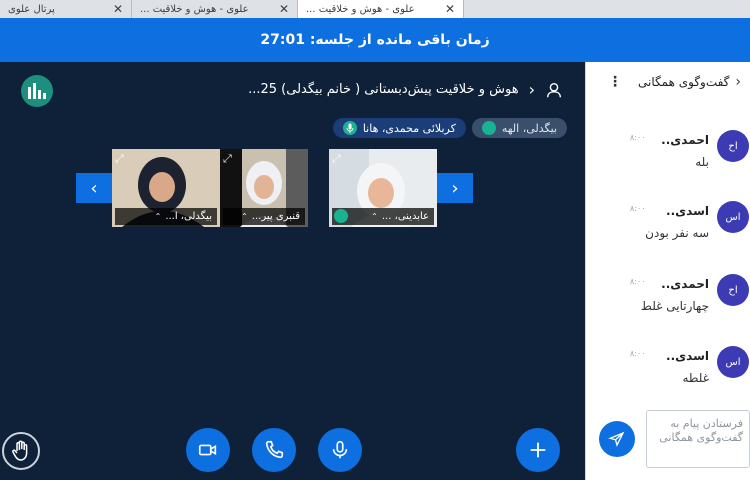 The image size is (750, 480). I want to click on plus-icon, so click(538, 450).